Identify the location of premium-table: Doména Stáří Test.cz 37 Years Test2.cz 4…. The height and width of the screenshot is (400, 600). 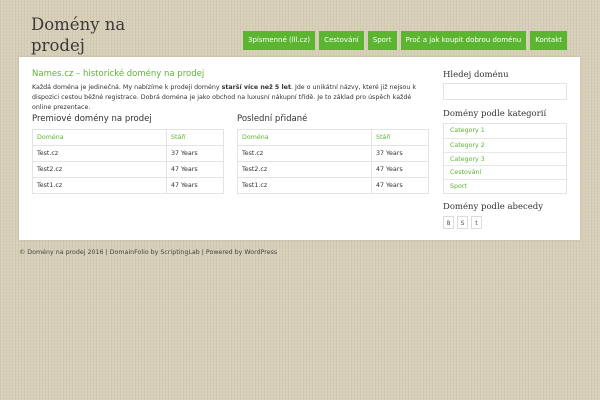
(128, 161).